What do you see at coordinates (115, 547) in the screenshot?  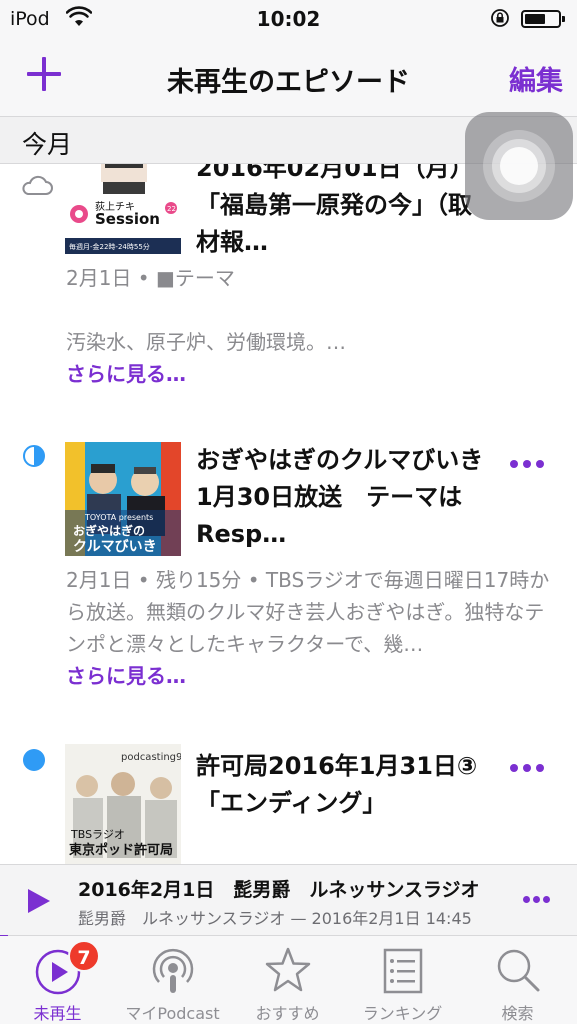 I see `svg-text: クルマびいき` at bounding box center [115, 547].